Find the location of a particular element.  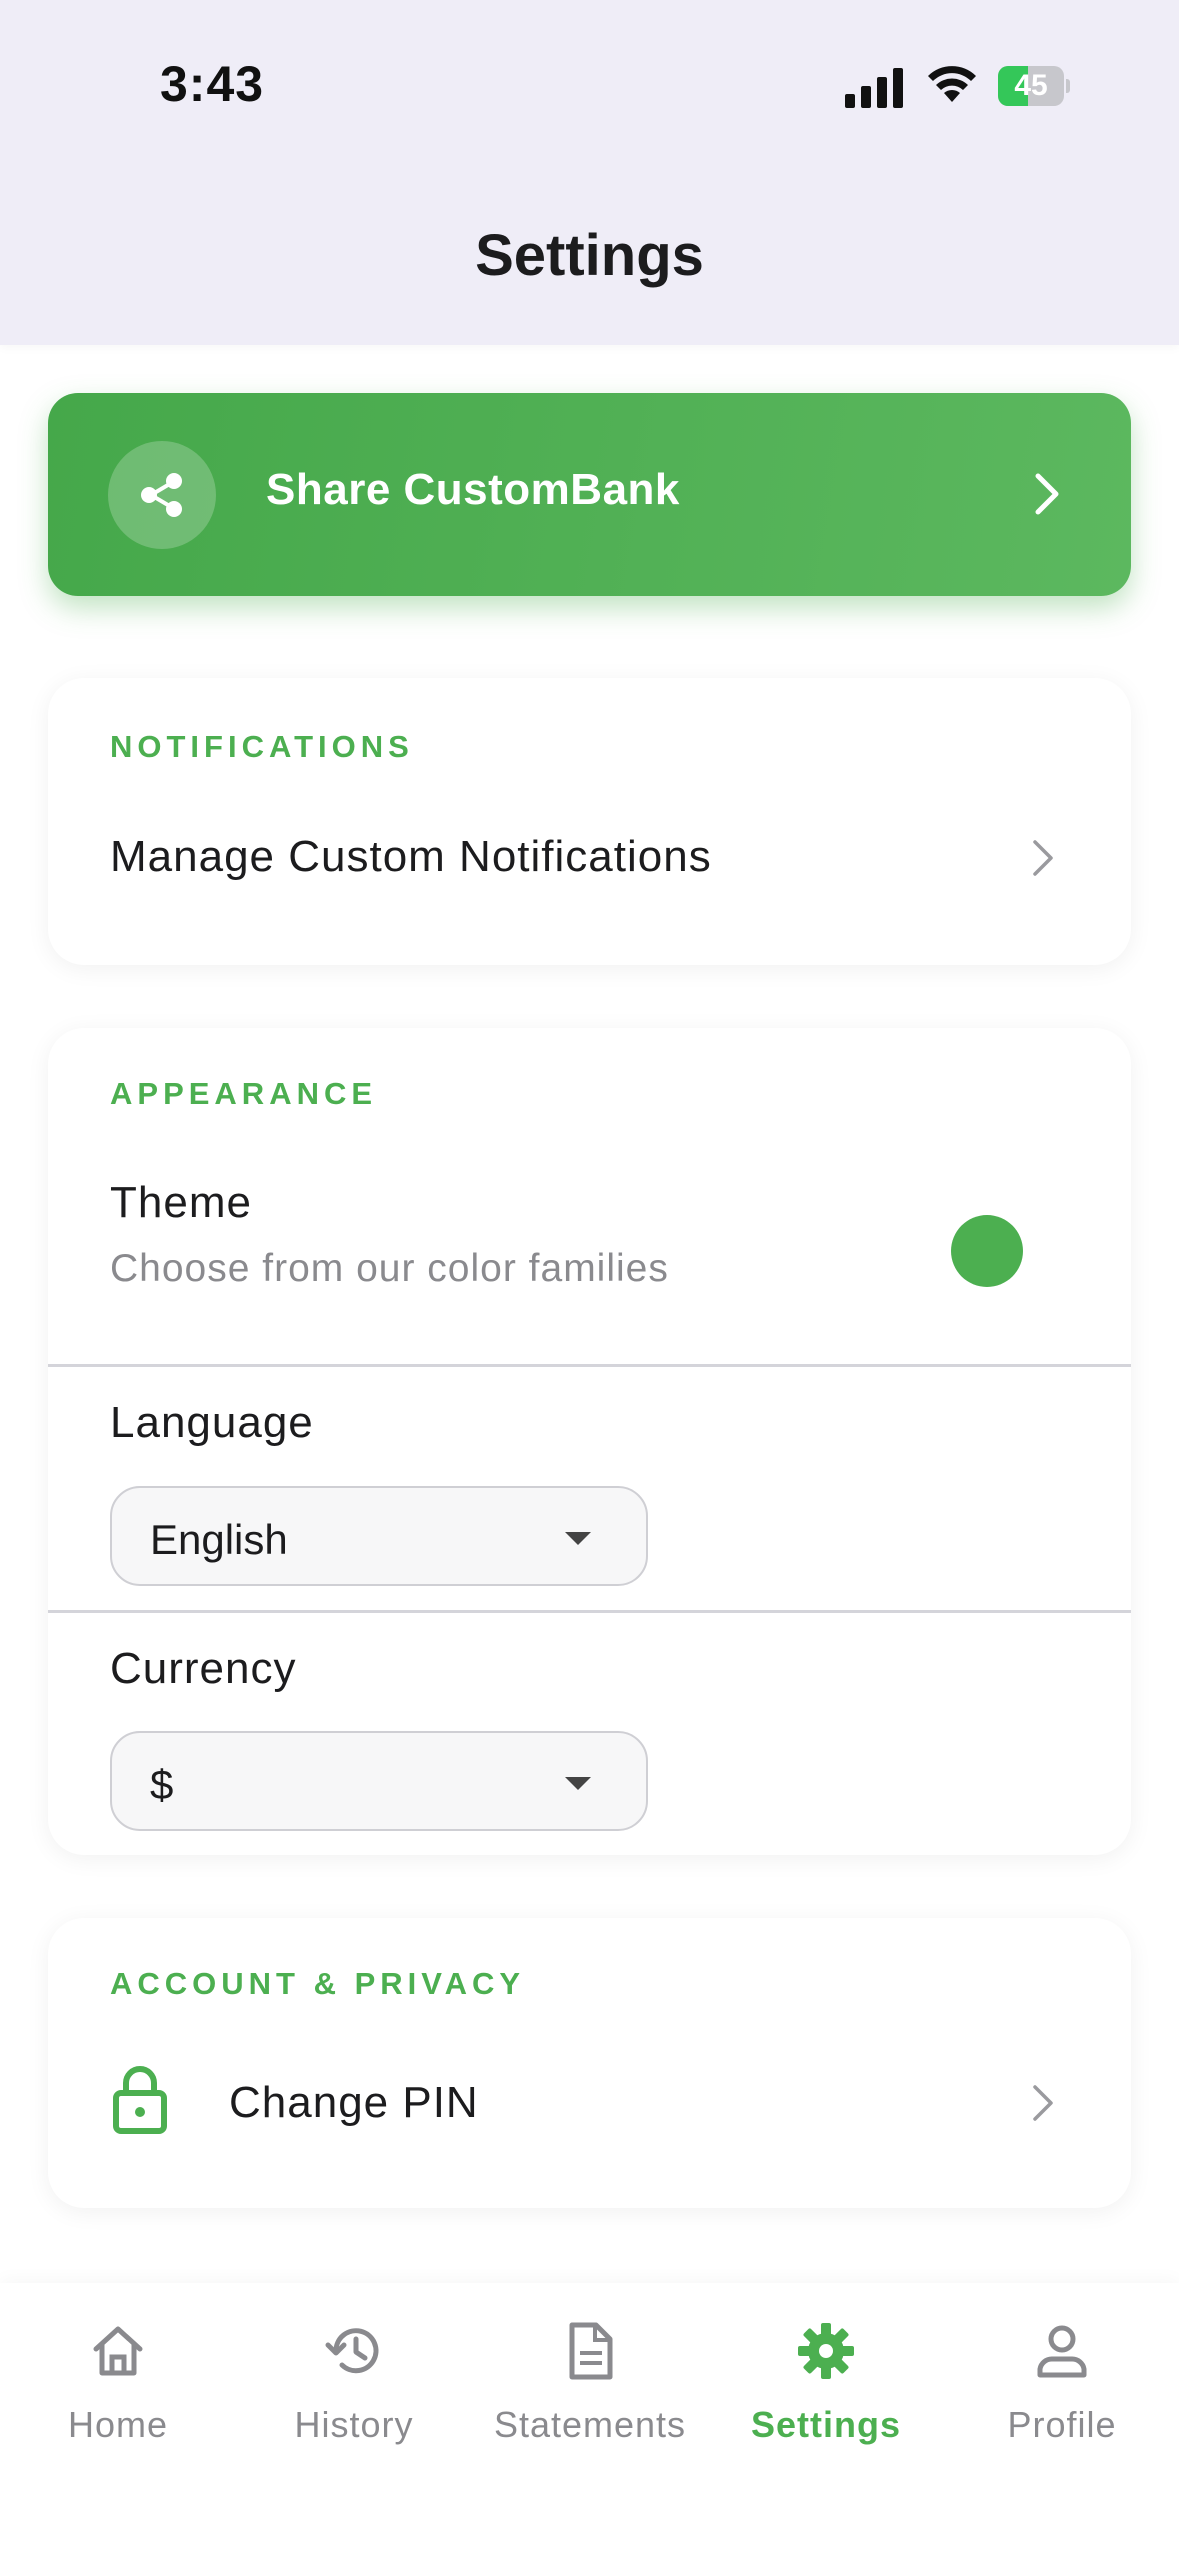

change-pin-row: Change PIN is located at coordinates (589, 2103).